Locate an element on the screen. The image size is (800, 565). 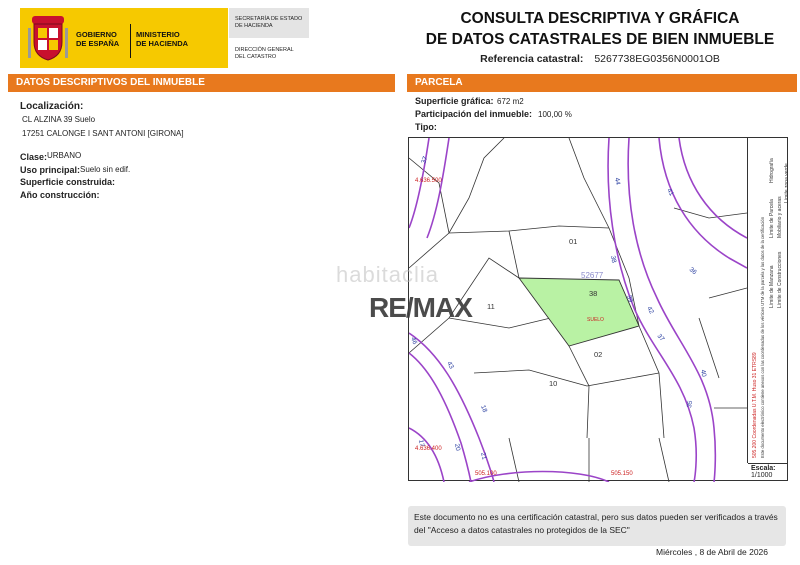
map-label-40: 40 is located at coordinates (703, 373).